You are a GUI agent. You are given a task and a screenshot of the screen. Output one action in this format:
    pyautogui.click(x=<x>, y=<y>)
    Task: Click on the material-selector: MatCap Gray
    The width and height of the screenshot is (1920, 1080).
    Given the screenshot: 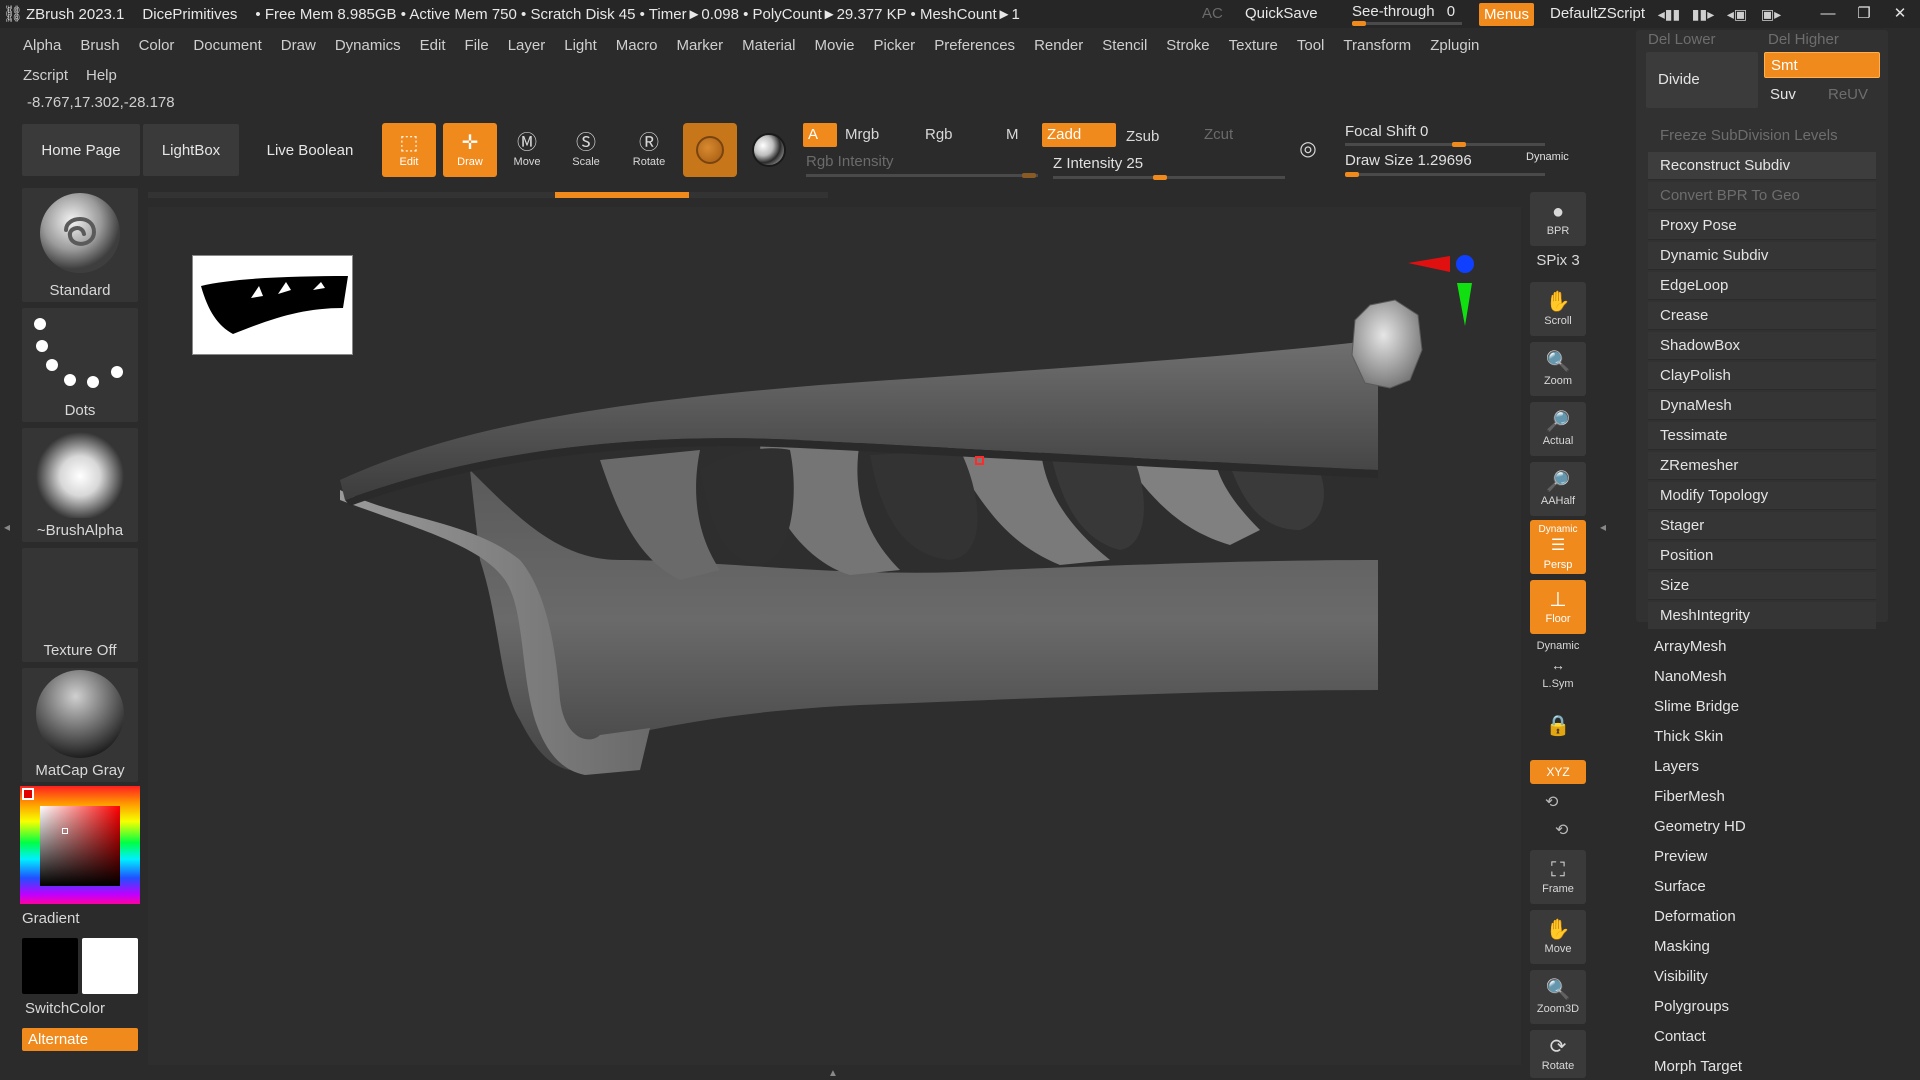 What is the action you would take?
    pyautogui.click(x=80, y=725)
    